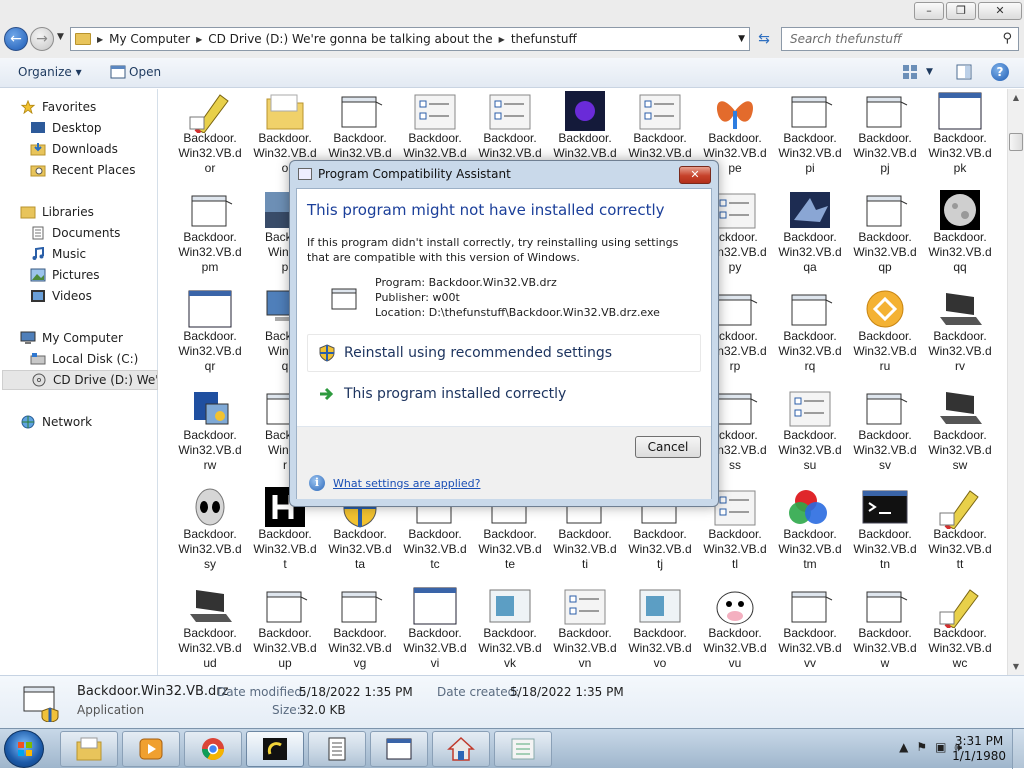 The width and height of the screenshot is (1024, 769). I want to click on view-dropdown-icon: ▼, so click(929, 72).